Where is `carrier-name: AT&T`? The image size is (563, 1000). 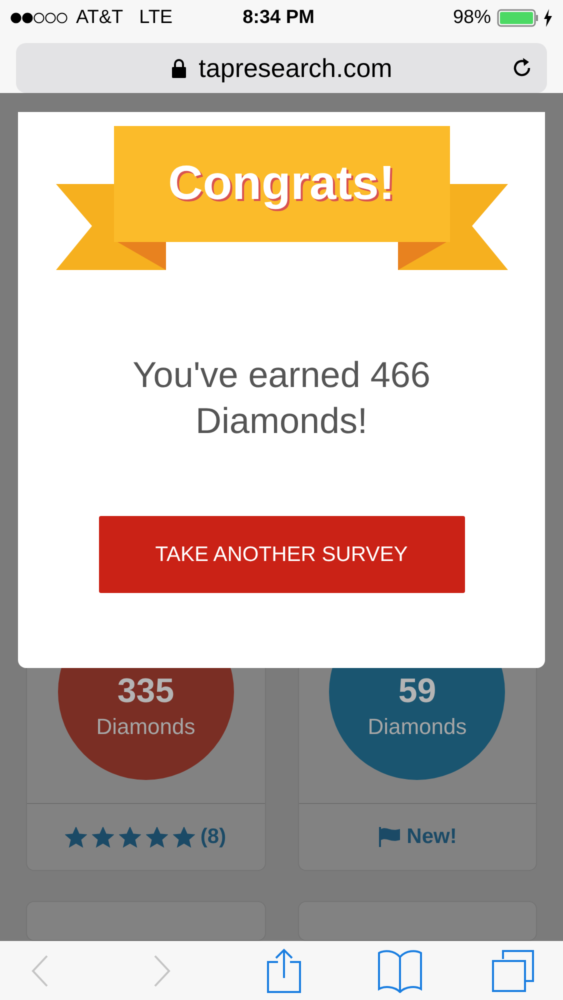
carrier-name: AT&T is located at coordinates (100, 18).